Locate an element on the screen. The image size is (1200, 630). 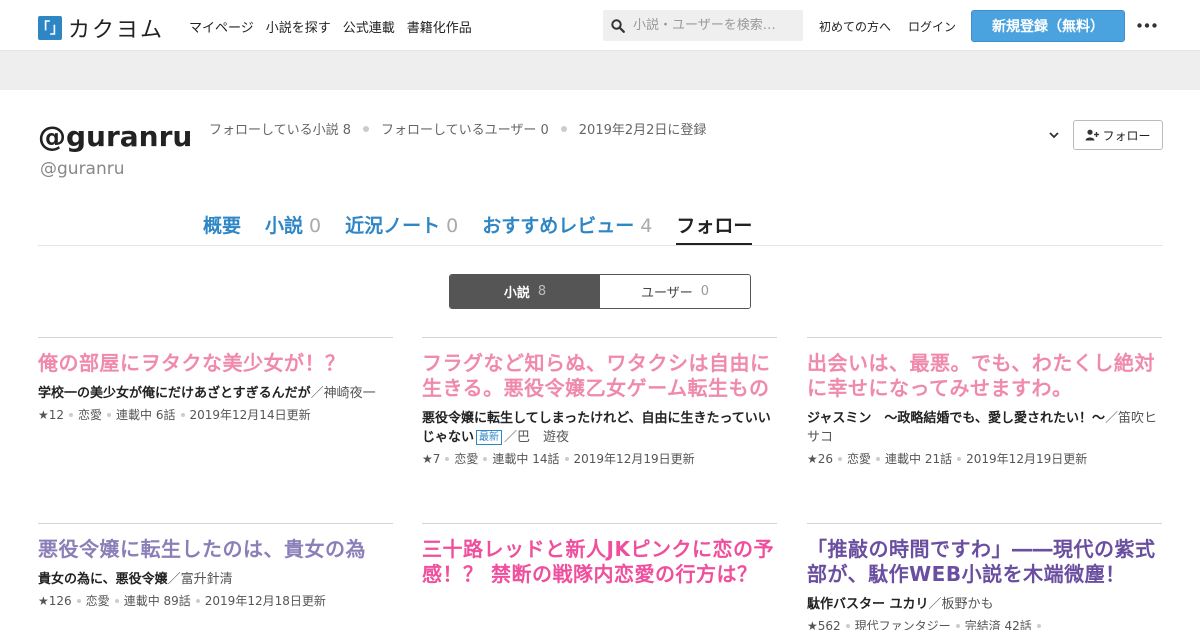
updated-date: 2019年12月18日更新 is located at coordinates (265, 601).